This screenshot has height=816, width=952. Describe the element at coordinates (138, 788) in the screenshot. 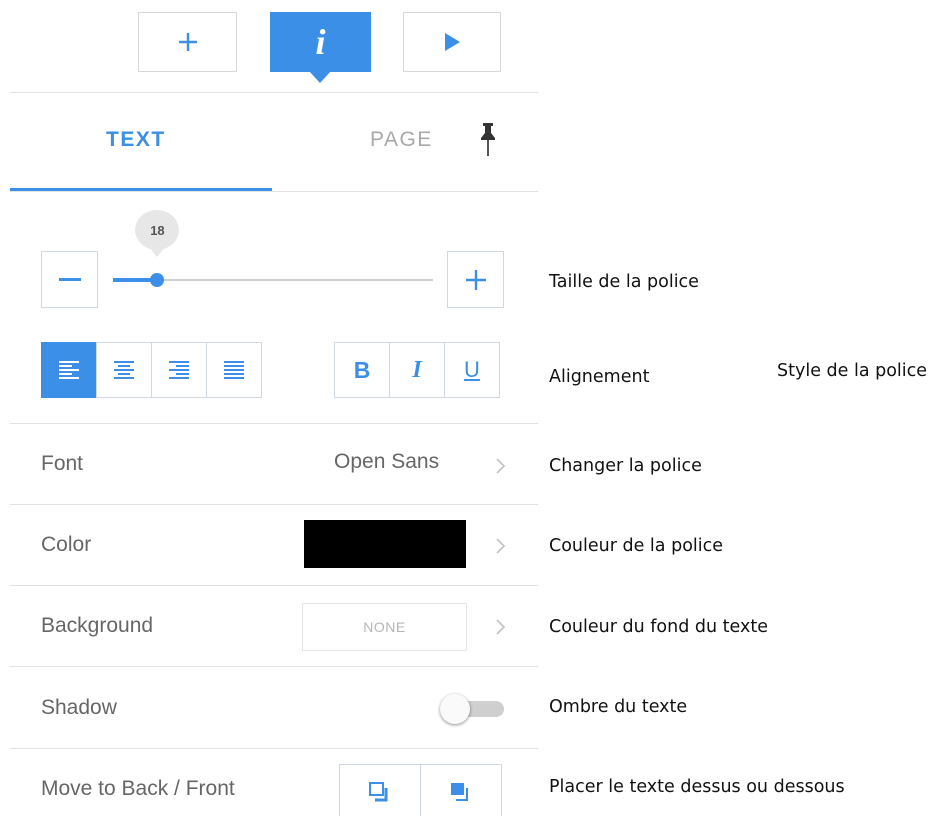

I see `layer-label: Move to Back / Front` at that location.